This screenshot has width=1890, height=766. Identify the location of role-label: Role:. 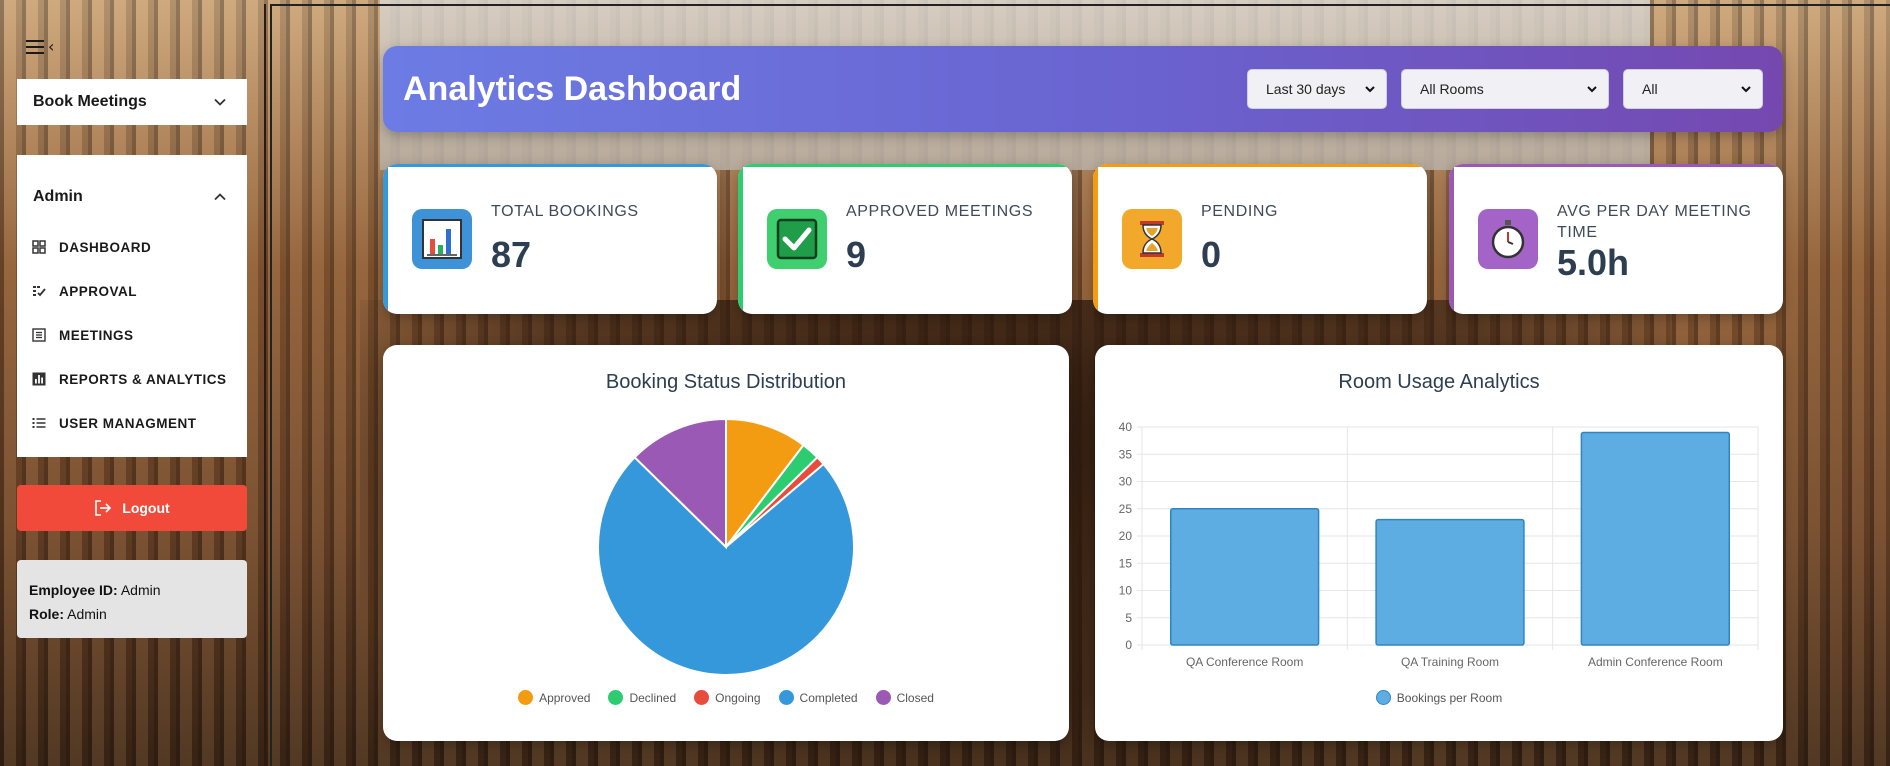
(46, 614).